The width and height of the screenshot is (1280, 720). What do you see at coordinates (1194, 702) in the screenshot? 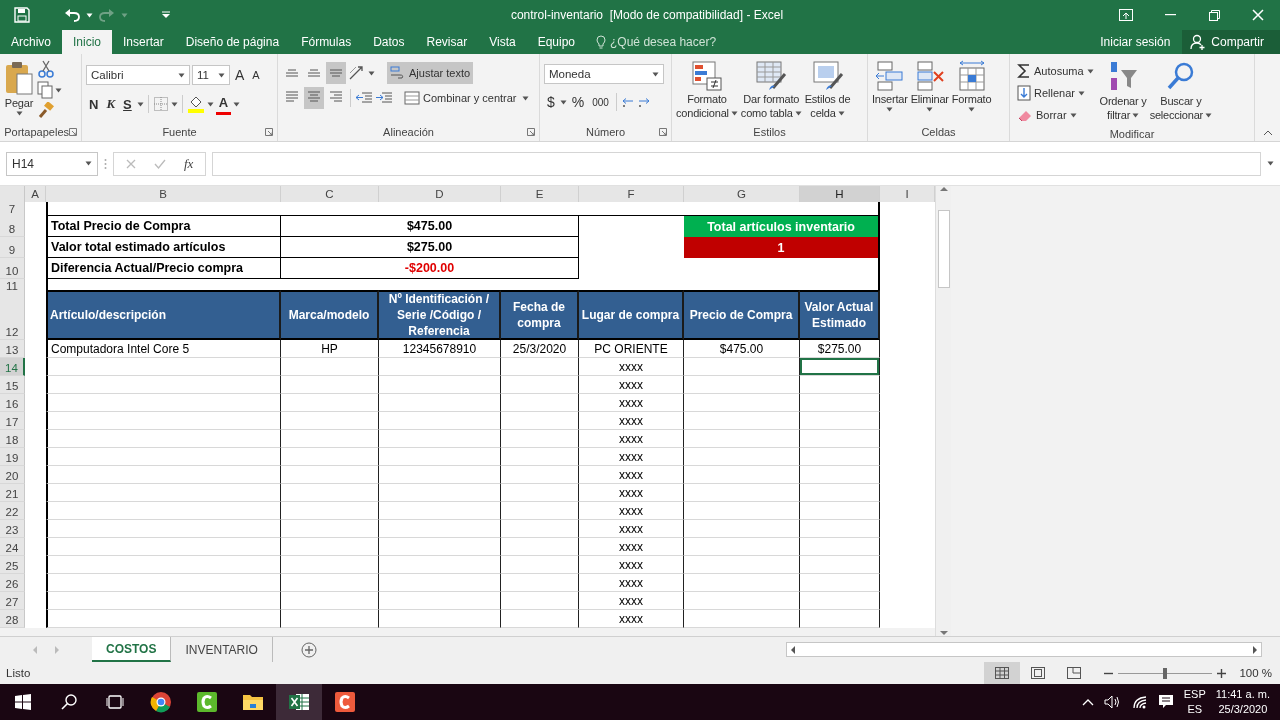
I see `input-language: ESP ES` at bounding box center [1194, 702].